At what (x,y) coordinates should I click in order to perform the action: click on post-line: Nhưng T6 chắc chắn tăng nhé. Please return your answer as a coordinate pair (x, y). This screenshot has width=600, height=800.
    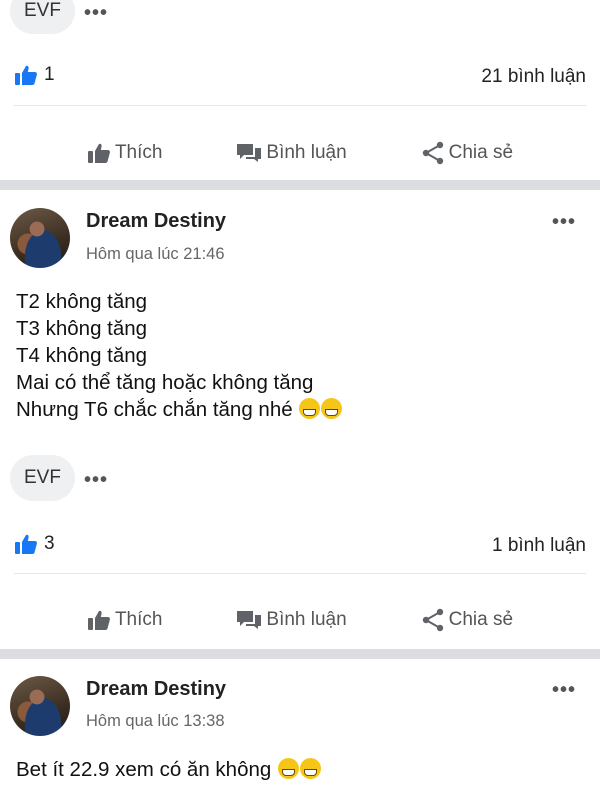
    Looking at the image, I should click on (154, 409).